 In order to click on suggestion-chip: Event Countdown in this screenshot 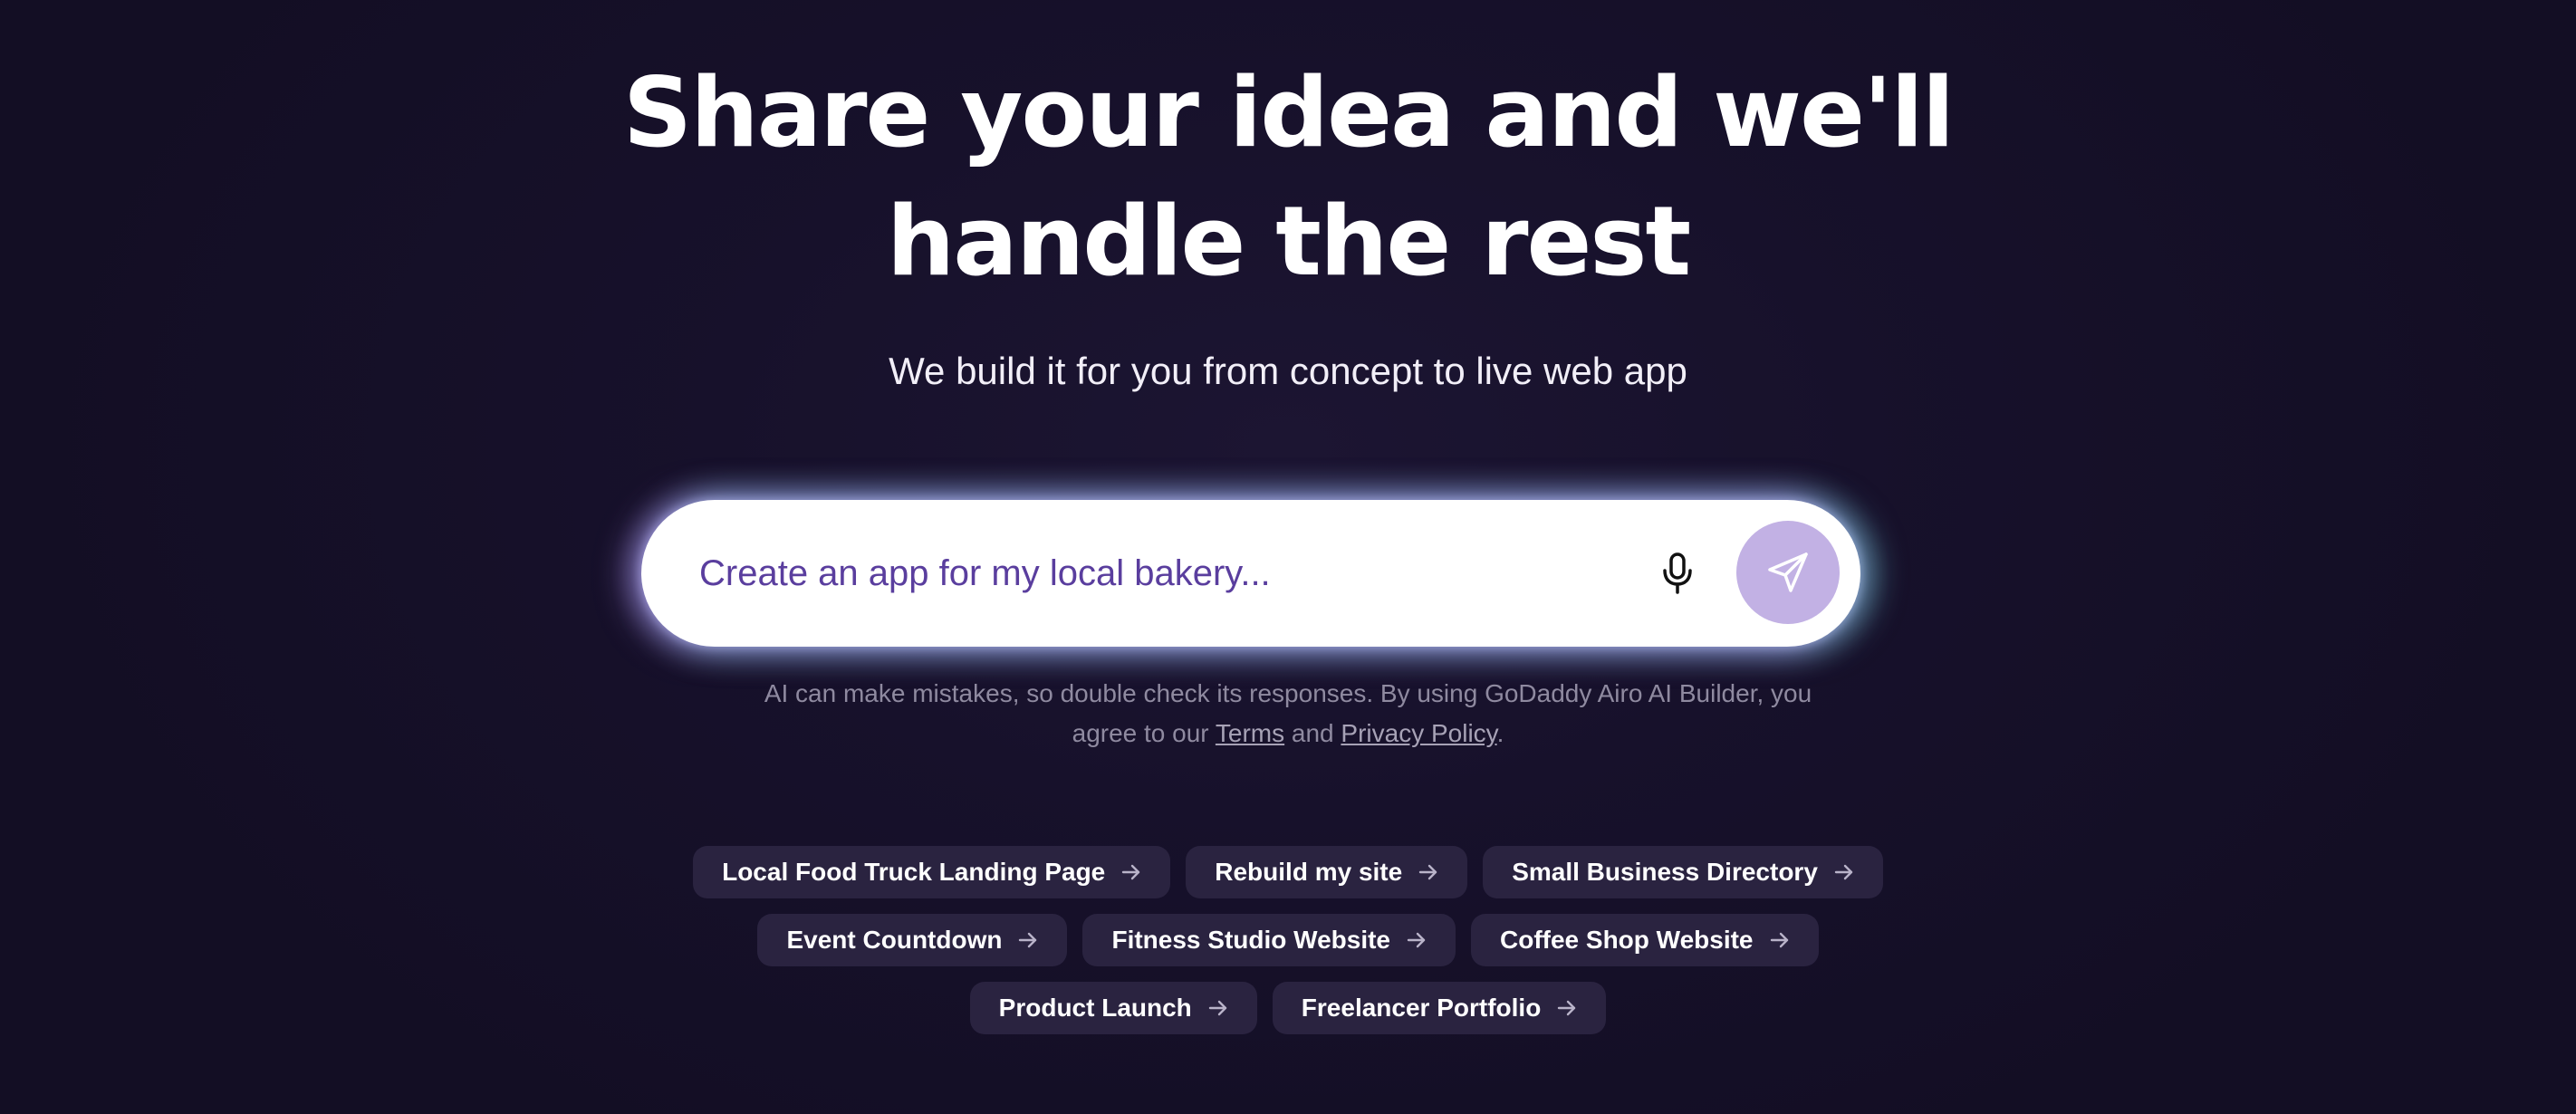, I will do `click(912, 940)`.